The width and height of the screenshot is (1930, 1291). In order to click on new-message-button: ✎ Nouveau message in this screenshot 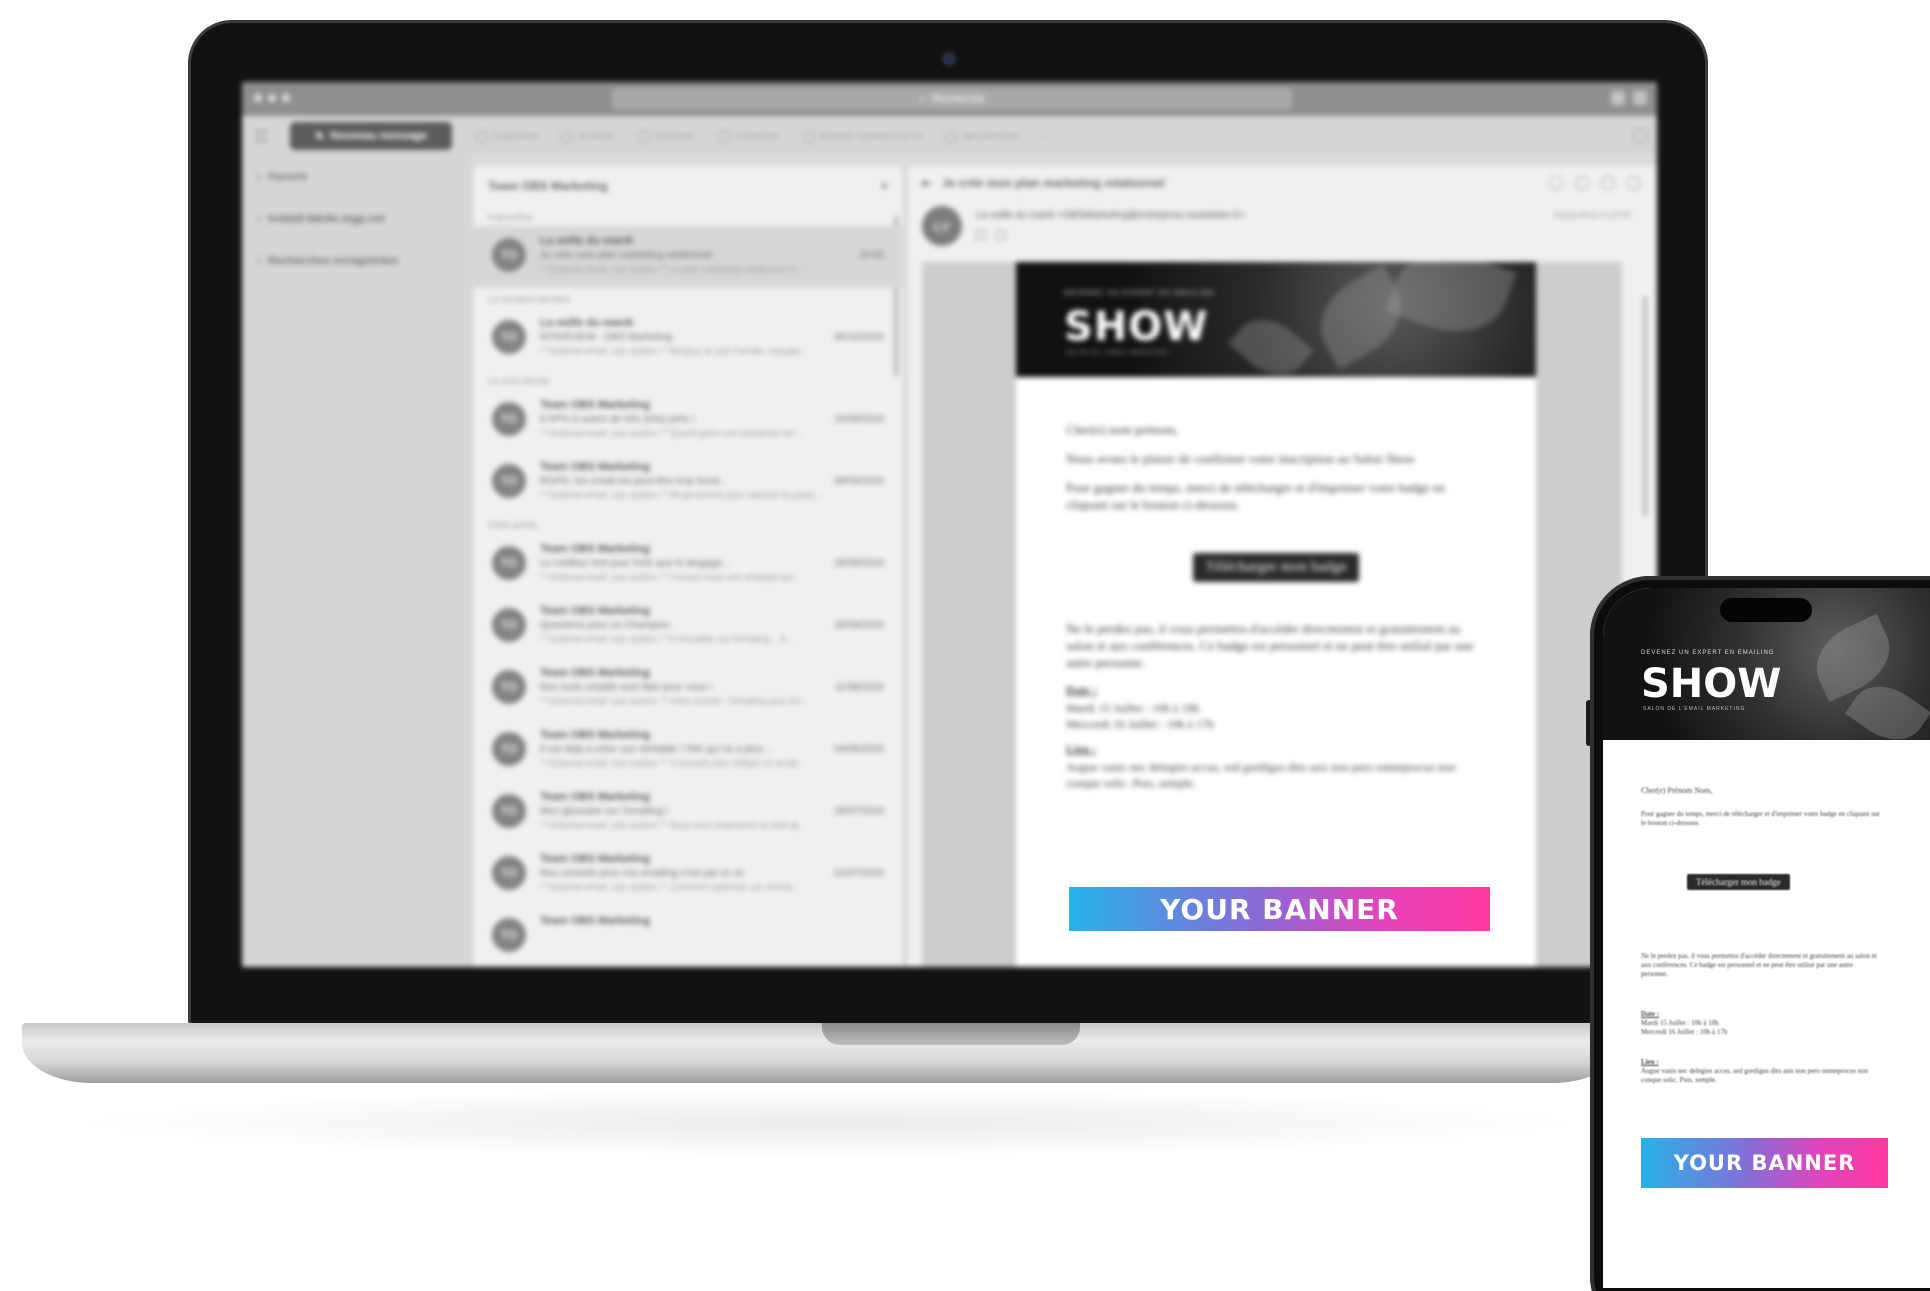, I will do `click(371, 136)`.